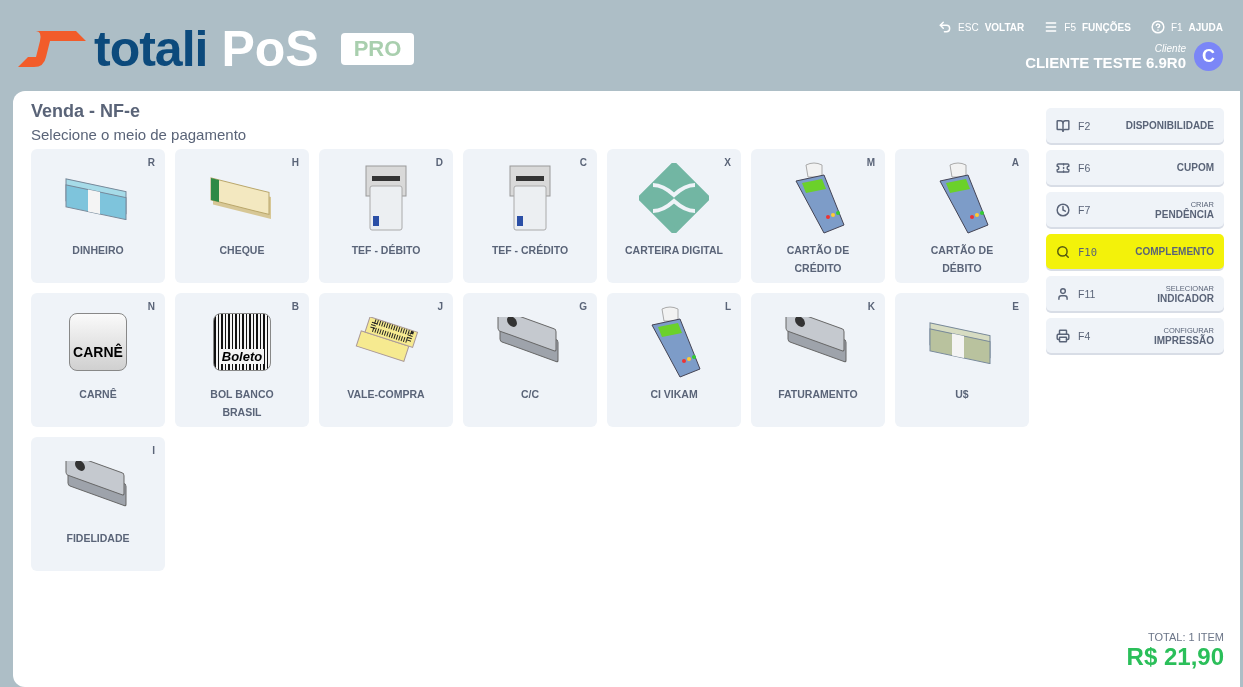 Image resolution: width=1243 pixels, height=687 pixels. Describe the element at coordinates (439, 162) in the screenshot. I see `shortcut-key: D` at that location.